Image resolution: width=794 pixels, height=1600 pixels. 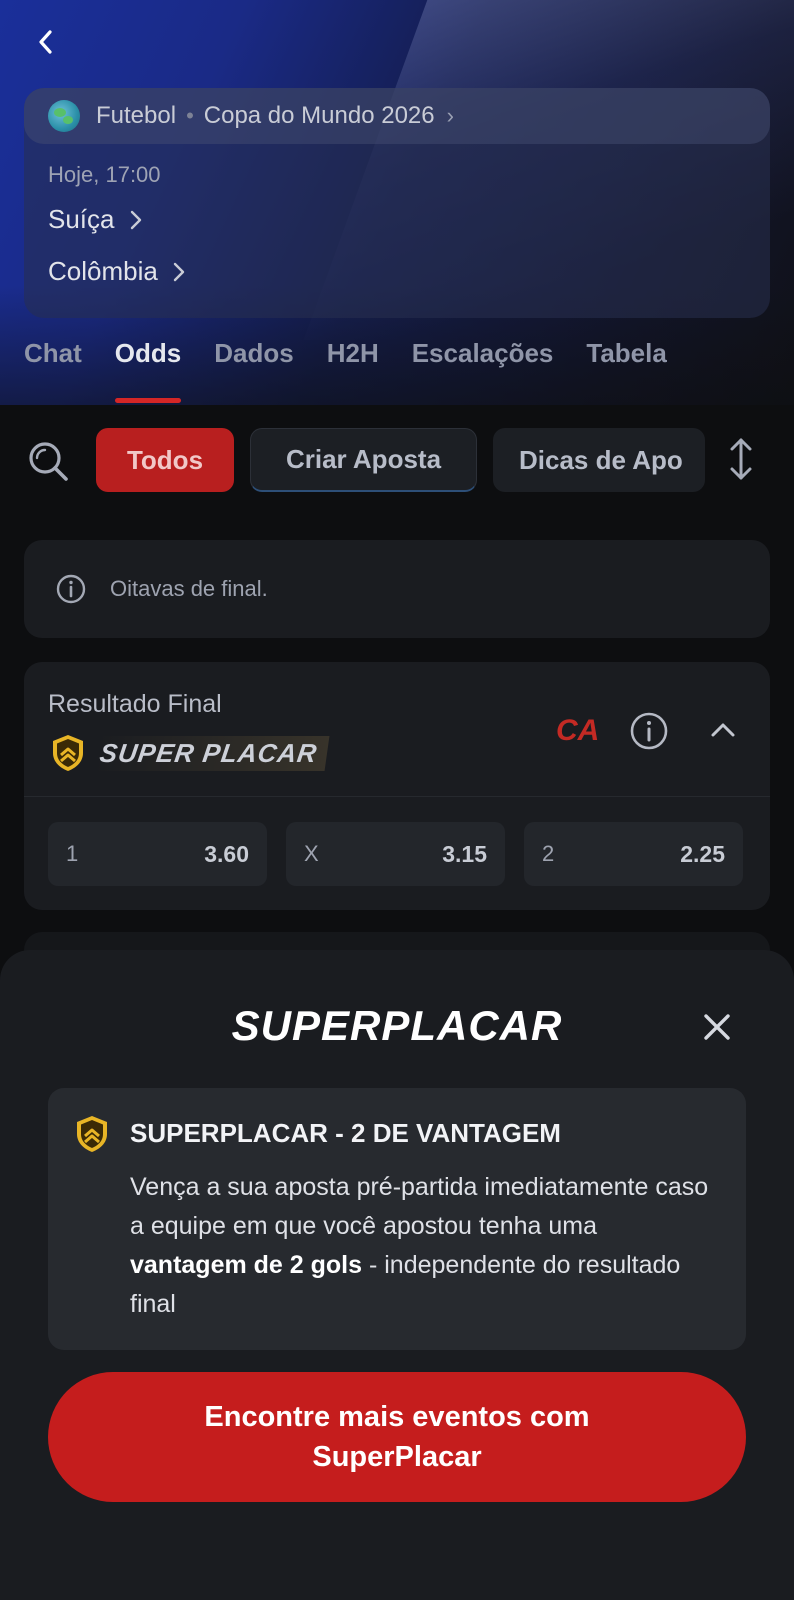 What do you see at coordinates (136, 115) in the screenshot?
I see `sport-label: Futebol` at bounding box center [136, 115].